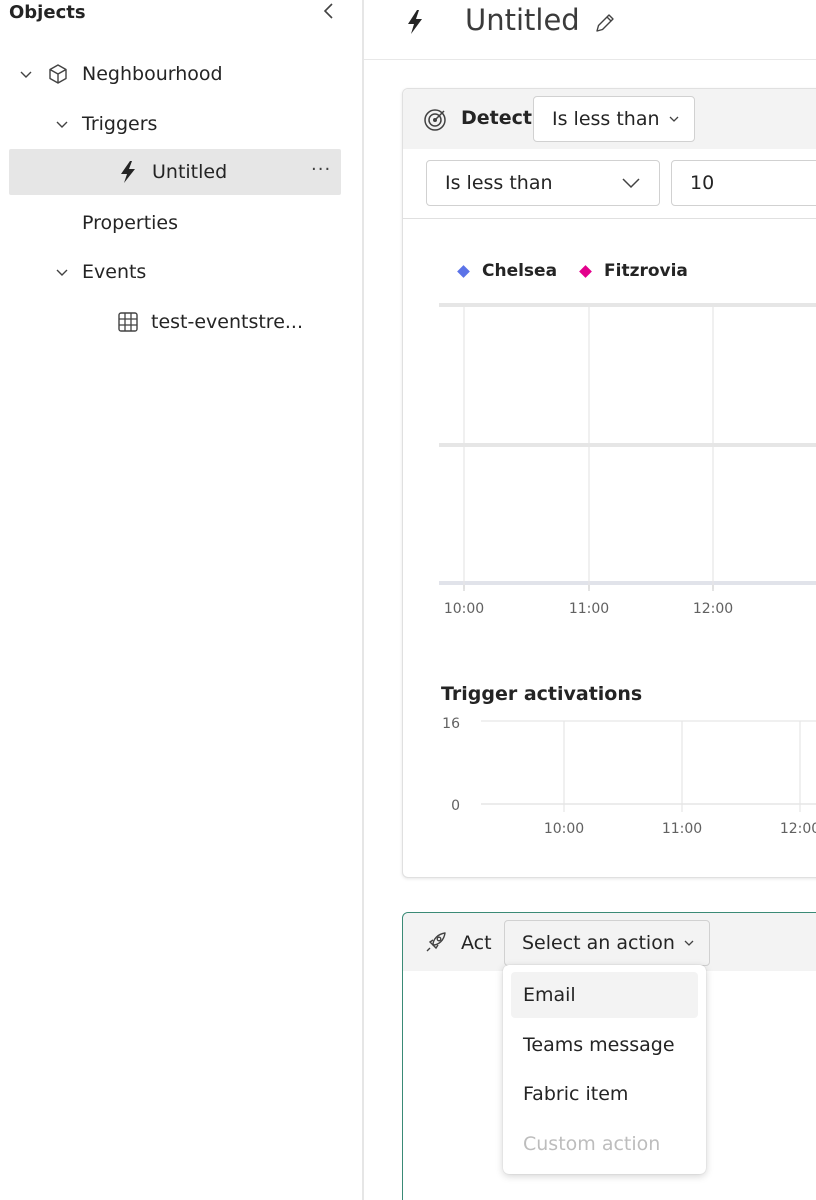 This screenshot has height=1200, width=816. What do you see at coordinates (114, 272) in the screenshot?
I see `tree-item-label: Events` at bounding box center [114, 272].